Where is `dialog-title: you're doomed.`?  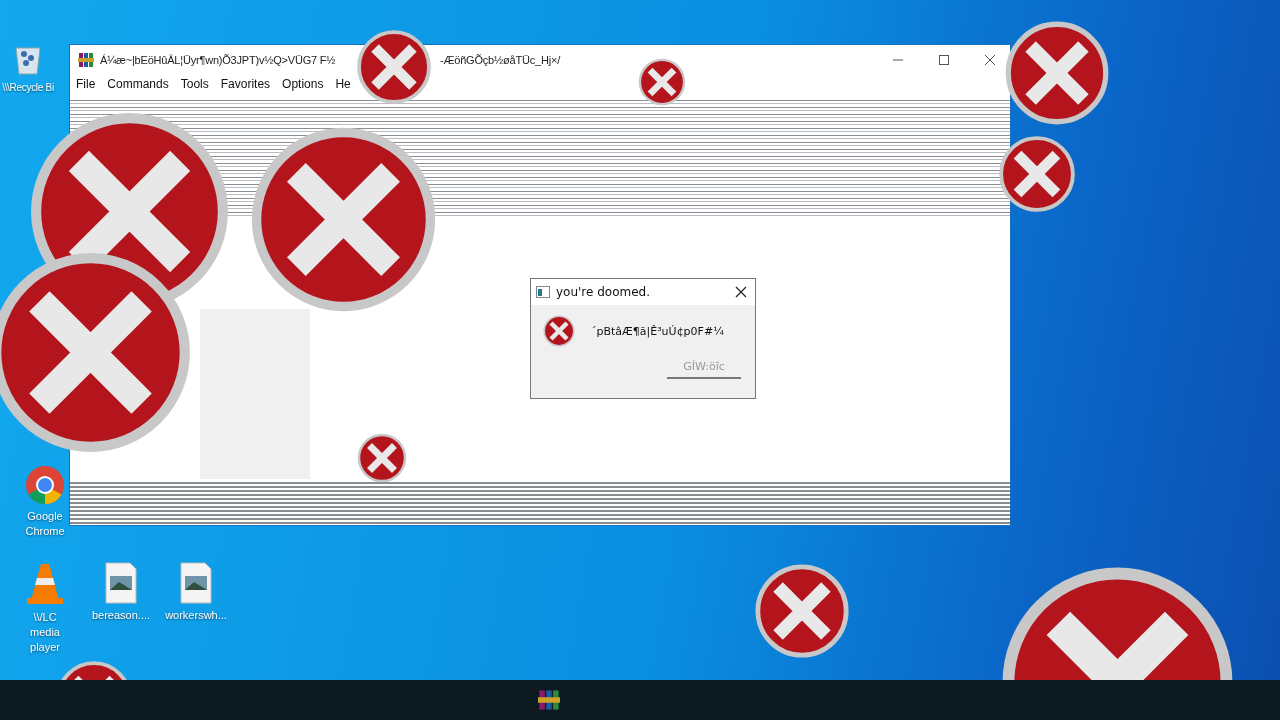 dialog-title: you're doomed. is located at coordinates (603, 292).